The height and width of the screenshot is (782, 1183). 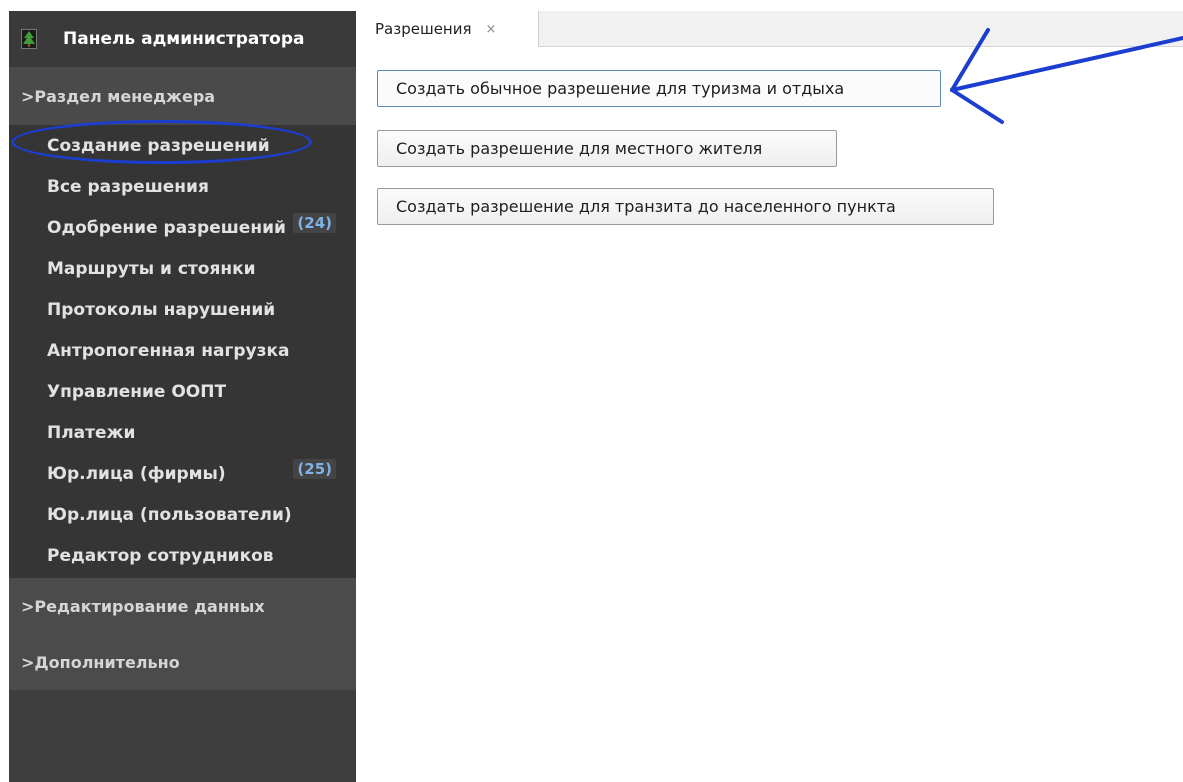 What do you see at coordinates (1066, 76) in the screenshot?
I see `annotation-arrow-icon` at bounding box center [1066, 76].